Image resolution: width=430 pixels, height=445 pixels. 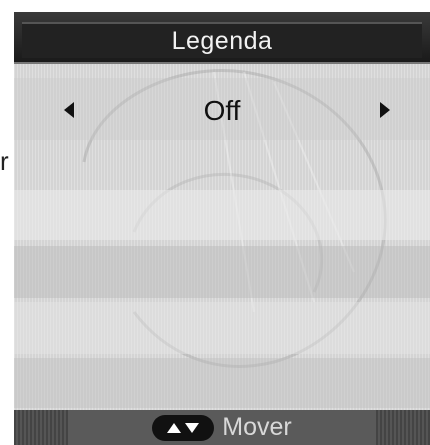 I want to click on down-arrow-icon, so click(x=192, y=427).